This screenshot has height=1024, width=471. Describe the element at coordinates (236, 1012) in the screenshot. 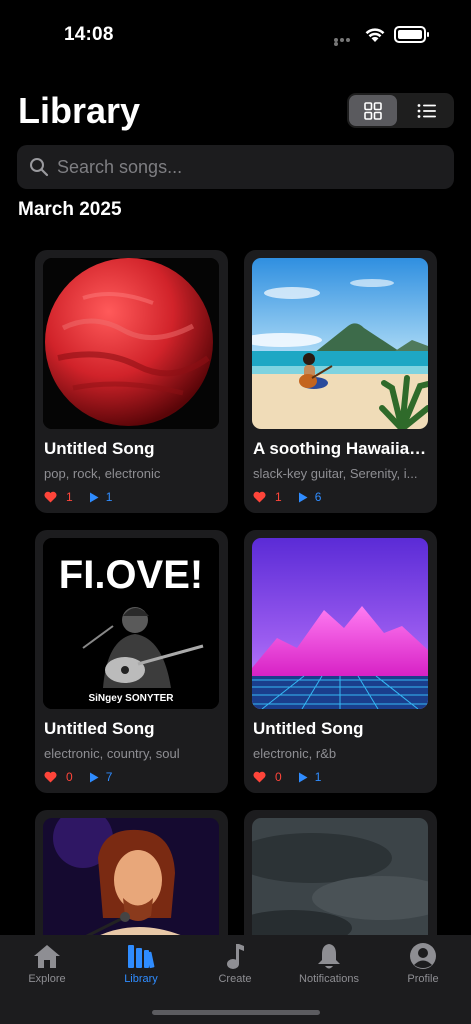

I see `home-indicator` at that location.